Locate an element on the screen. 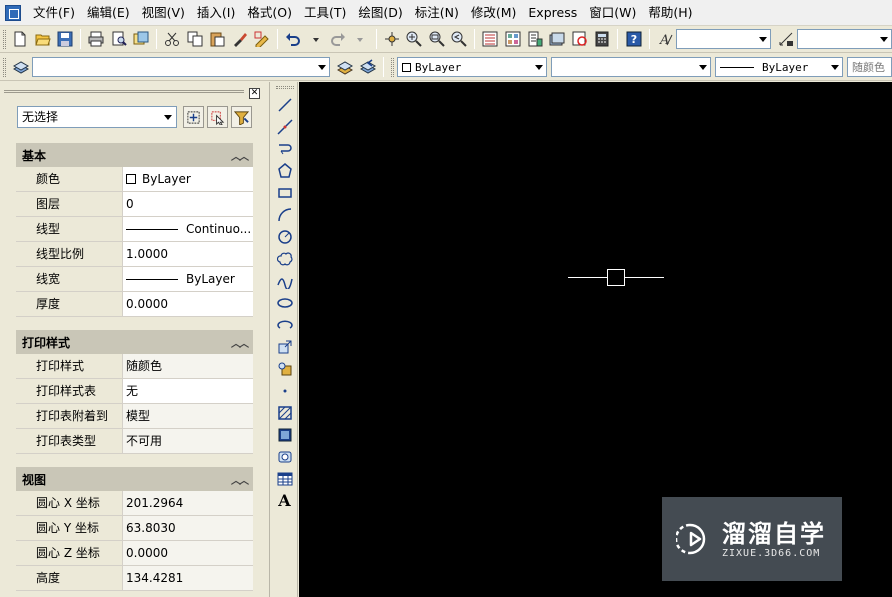  redo-dropdown-icon is located at coordinates (360, 39).